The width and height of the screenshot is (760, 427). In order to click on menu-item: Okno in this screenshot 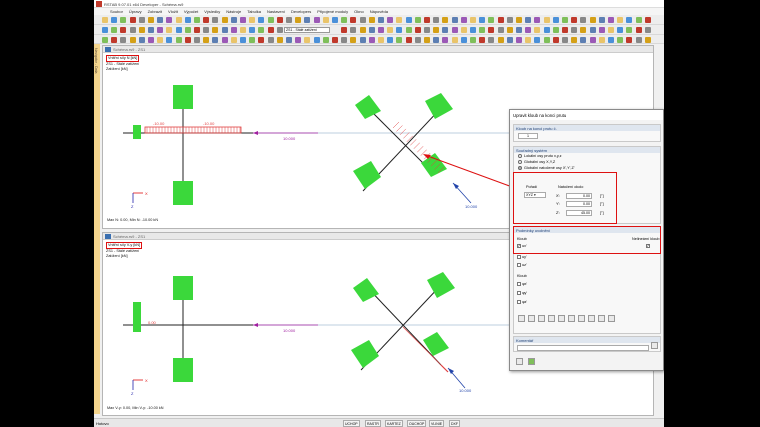, I will do `click(359, 11)`.